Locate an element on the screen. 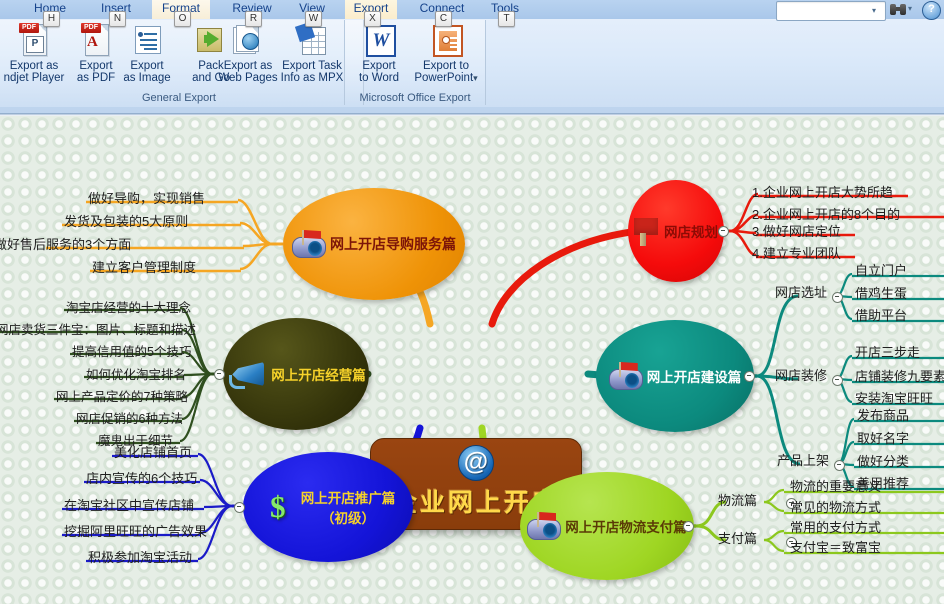 The height and width of the screenshot is (604, 944). subbranch-label: 网店选址 is located at coordinates (801, 292).